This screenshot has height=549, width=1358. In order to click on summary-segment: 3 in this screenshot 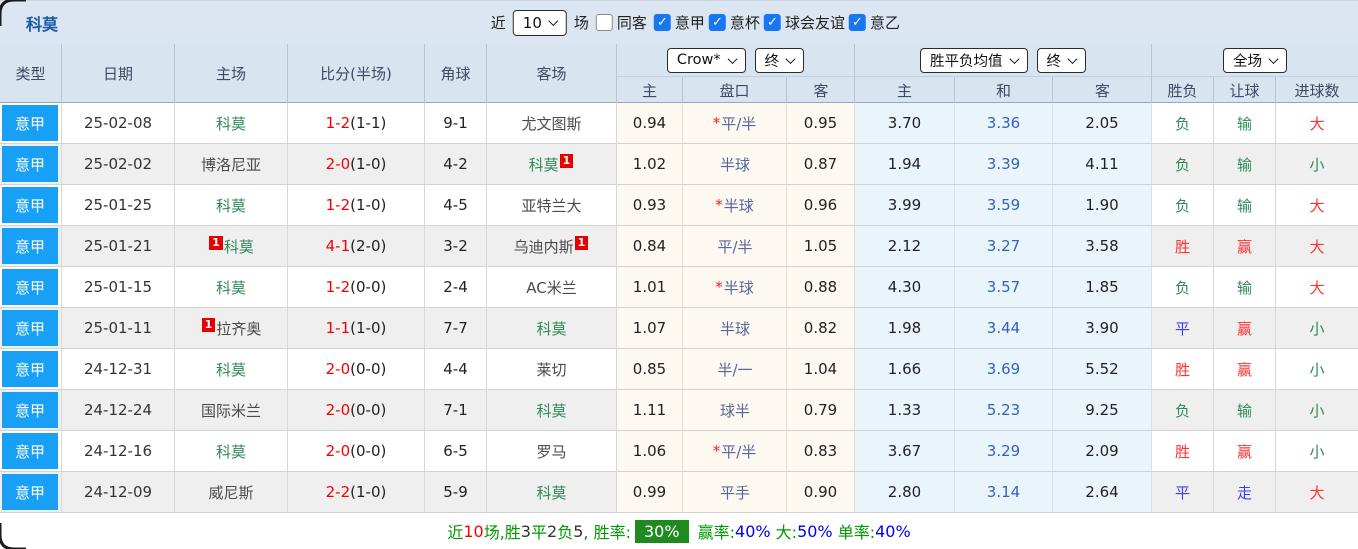, I will do `click(525, 531)`.